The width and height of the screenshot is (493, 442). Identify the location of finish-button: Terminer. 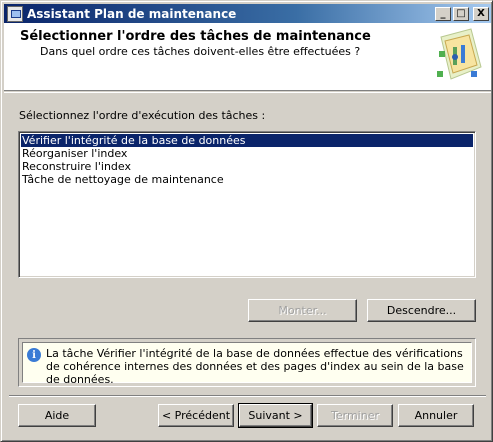
(355, 415).